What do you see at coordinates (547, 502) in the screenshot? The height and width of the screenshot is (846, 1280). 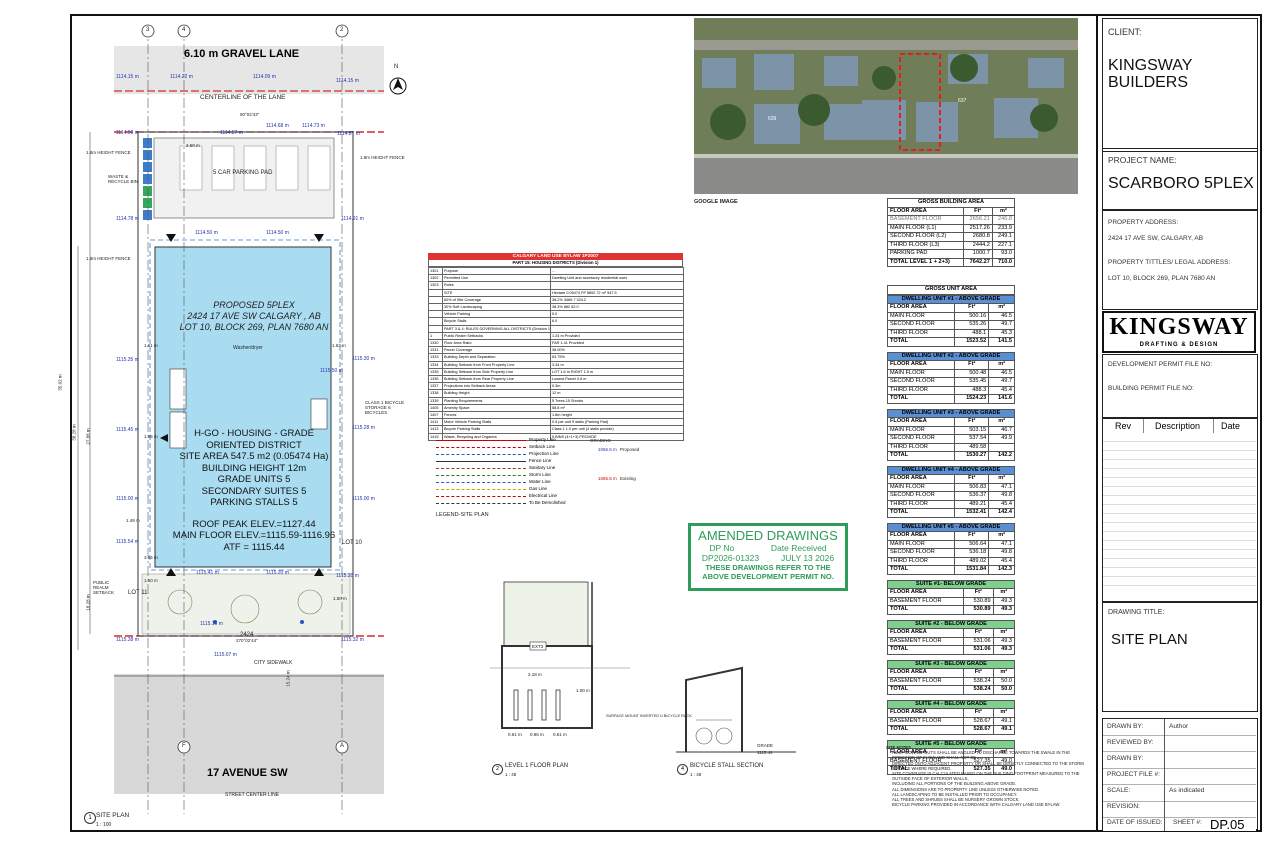 I see `legend-label: To Be Demolished` at bounding box center [547, 502].